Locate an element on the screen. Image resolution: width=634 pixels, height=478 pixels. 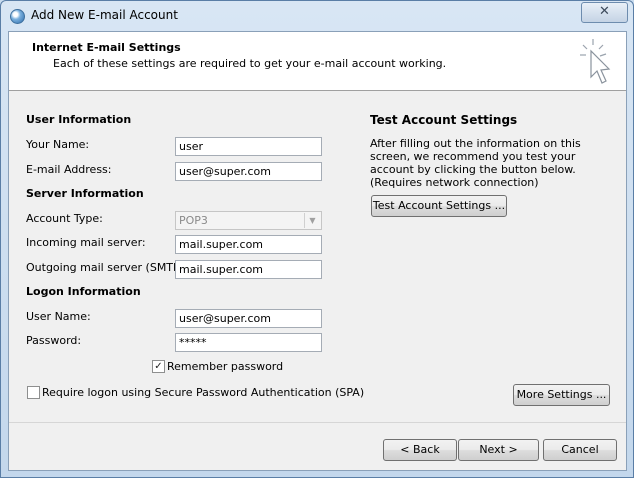
outlook-app-icon is located at coordinates (17, 16).